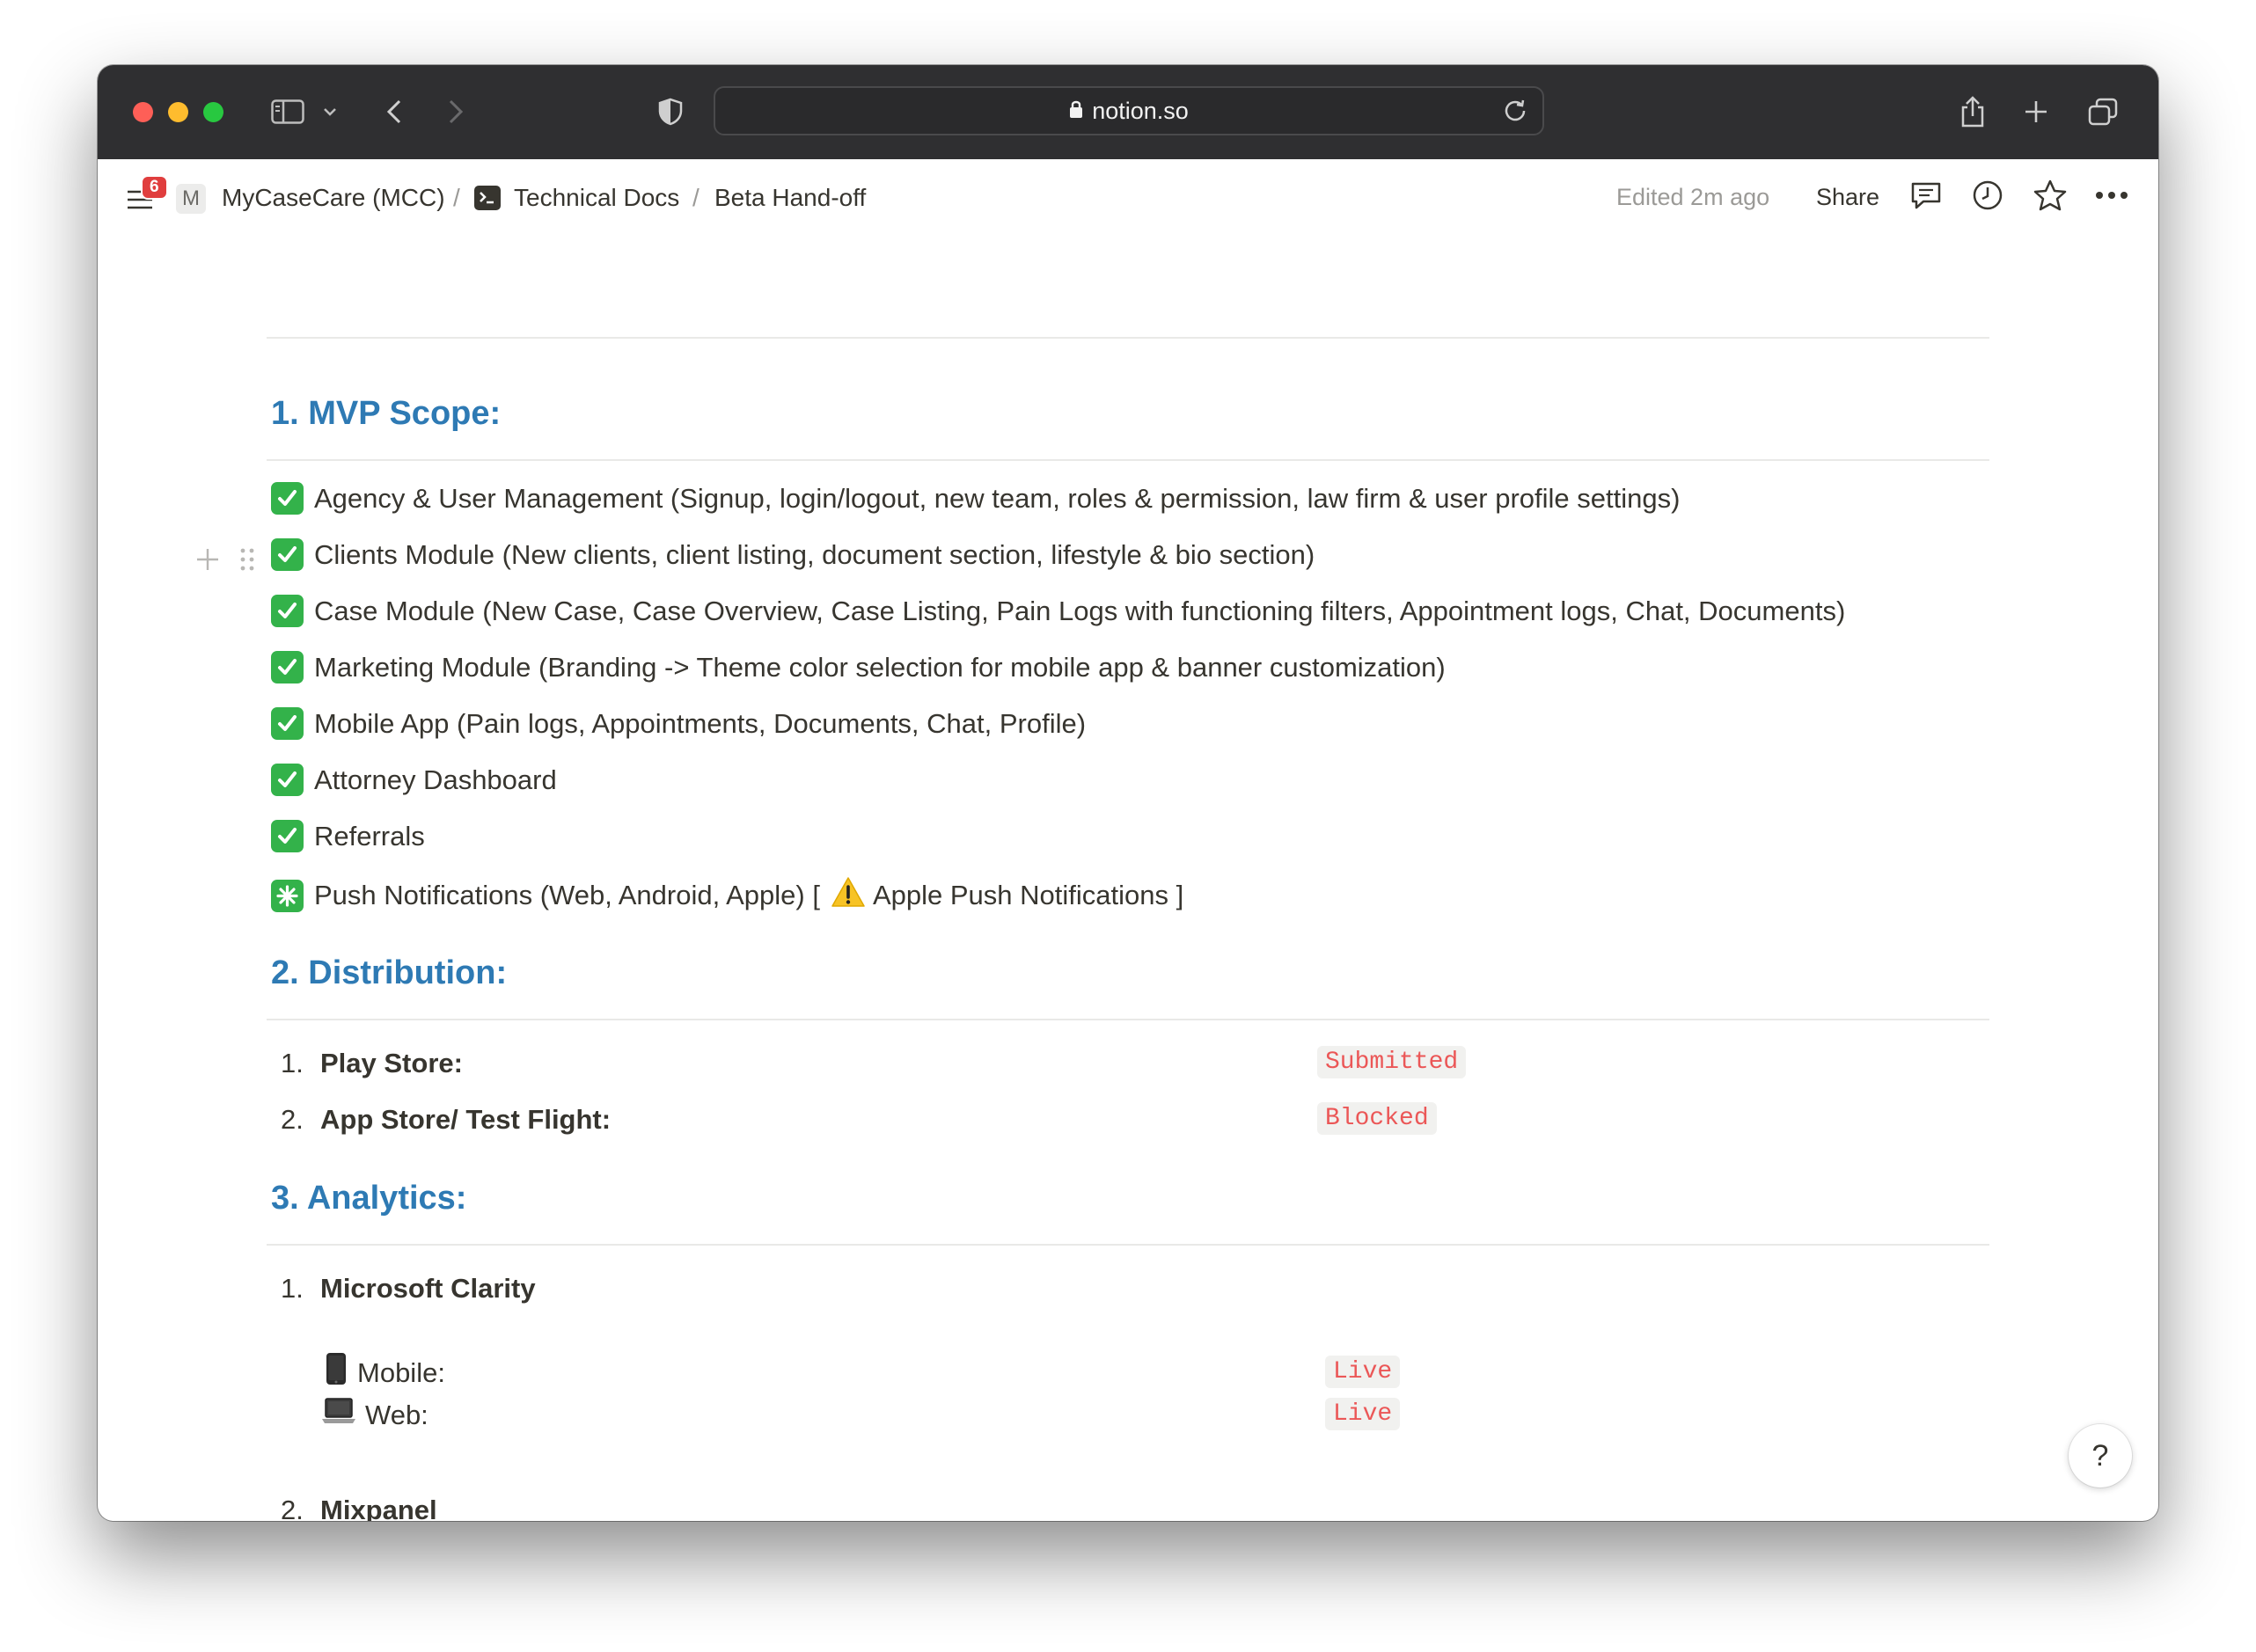 This screenshot has height=1652, width=2256. What do you see at coordinates (208, 562) in the screenshot?
I see `add-block-icon` at bounding box center [208, 562].